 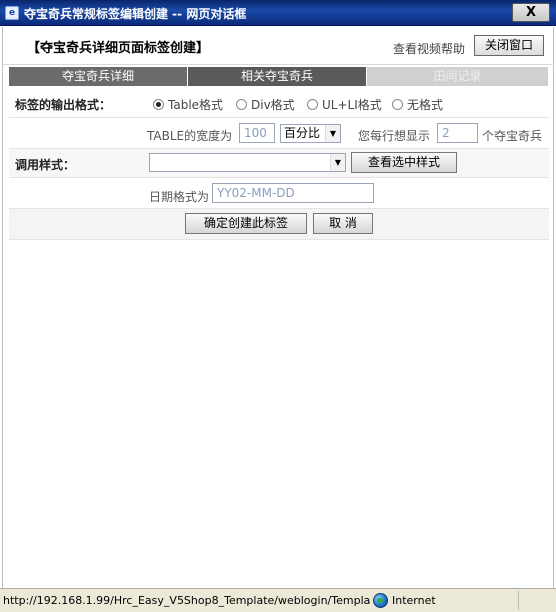 What do you see at coordinates (512, 136) in the screenshot?
I see `per-row-suffix: 个夺宝奇兵` at bounding box center [512, 136].